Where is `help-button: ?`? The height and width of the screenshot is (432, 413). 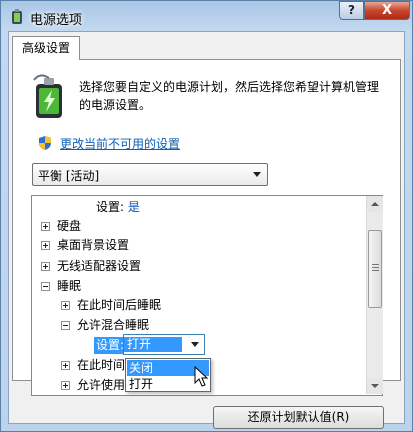
help-button: ? is located at coordinates (351, 10).